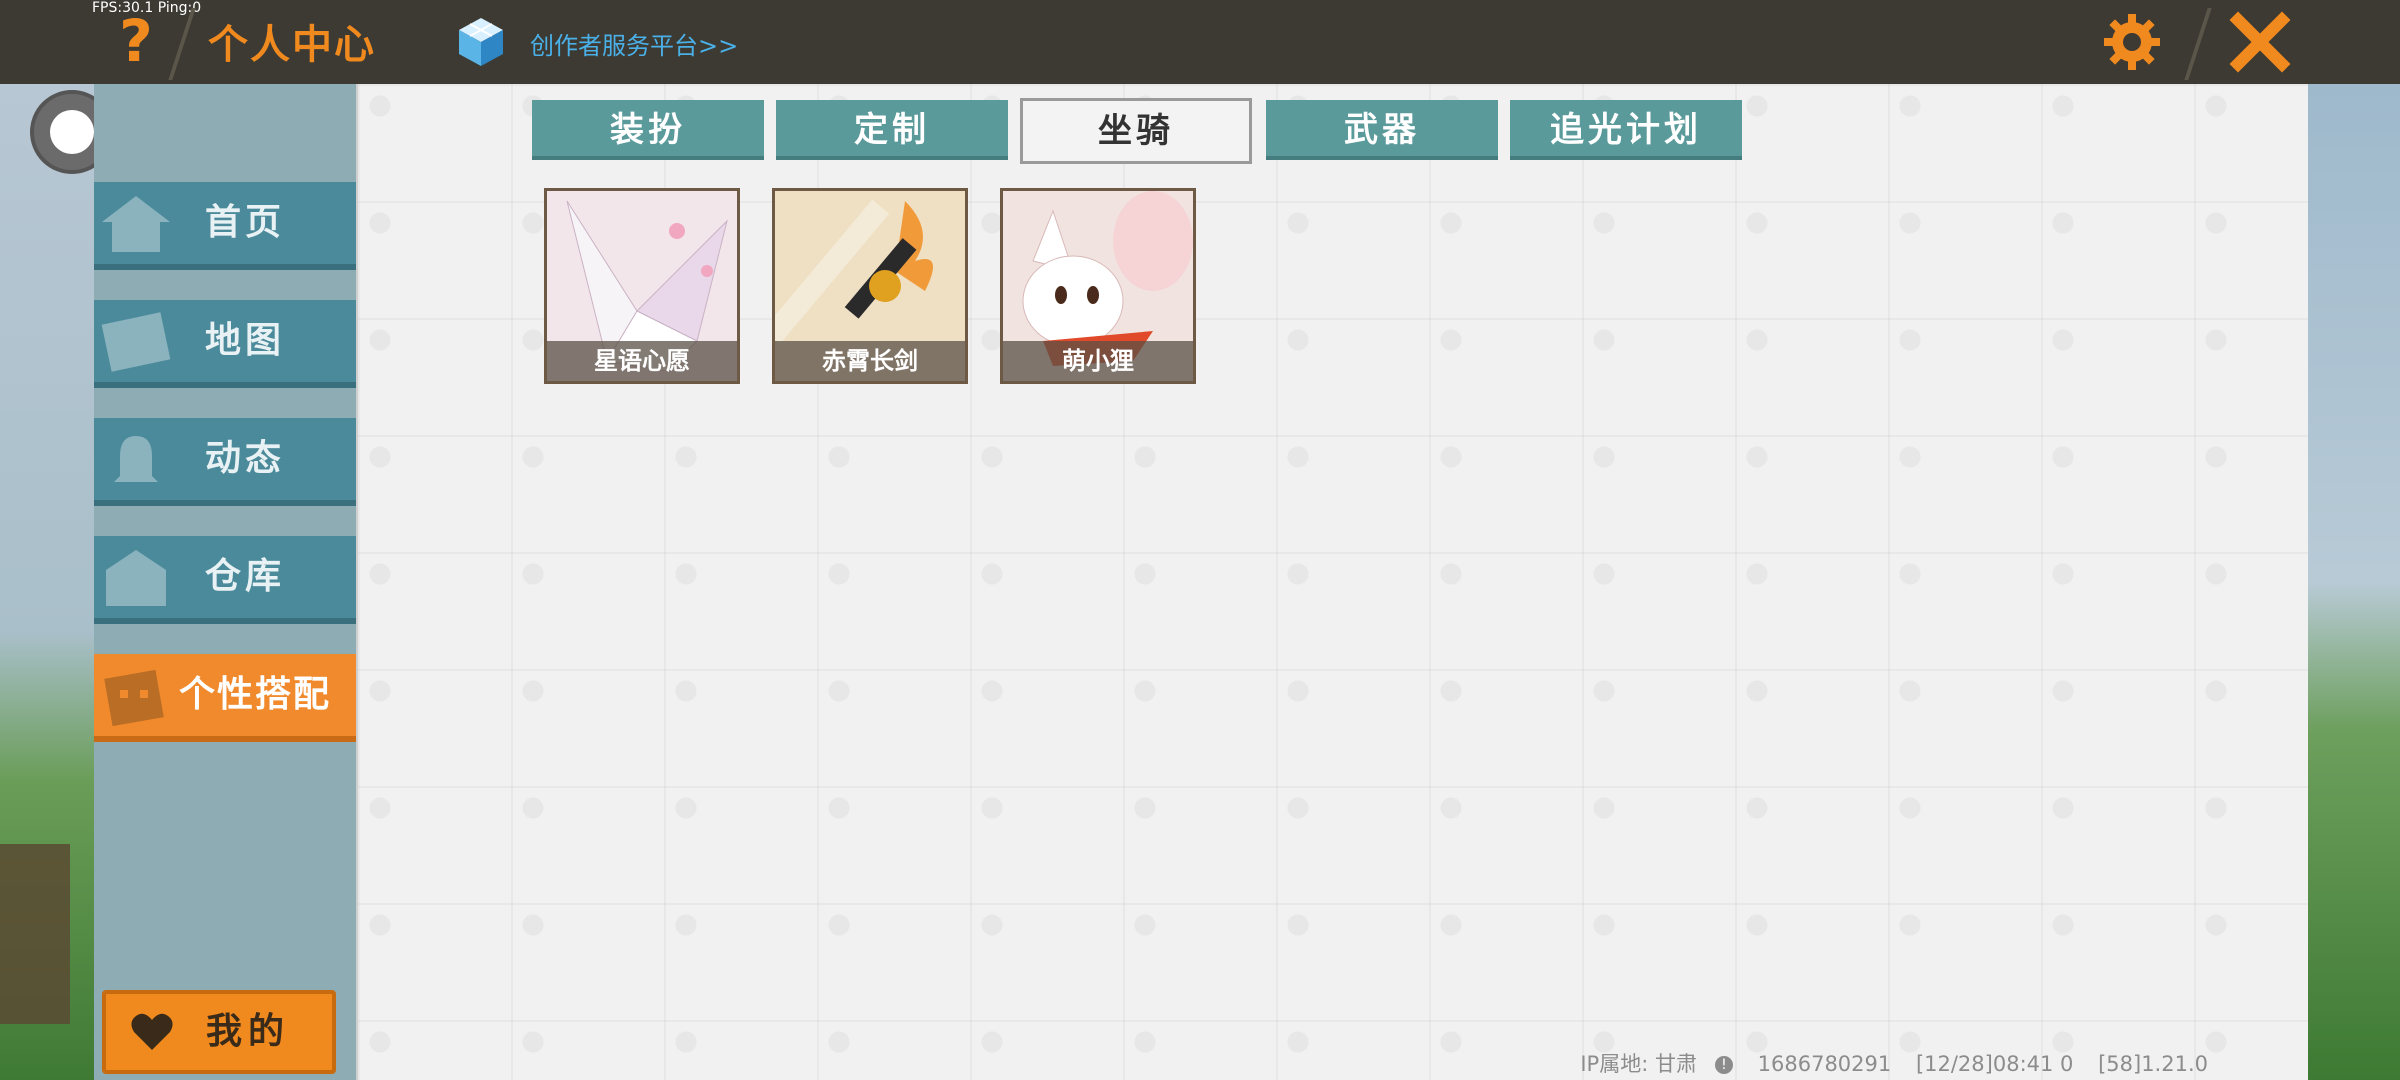 The width and height of the screenshot is (2400, 1080). What do you see at coordinates (481, 42) in the screenshot?
I see `creator-cube-icon` at bounding box center [481, 42].